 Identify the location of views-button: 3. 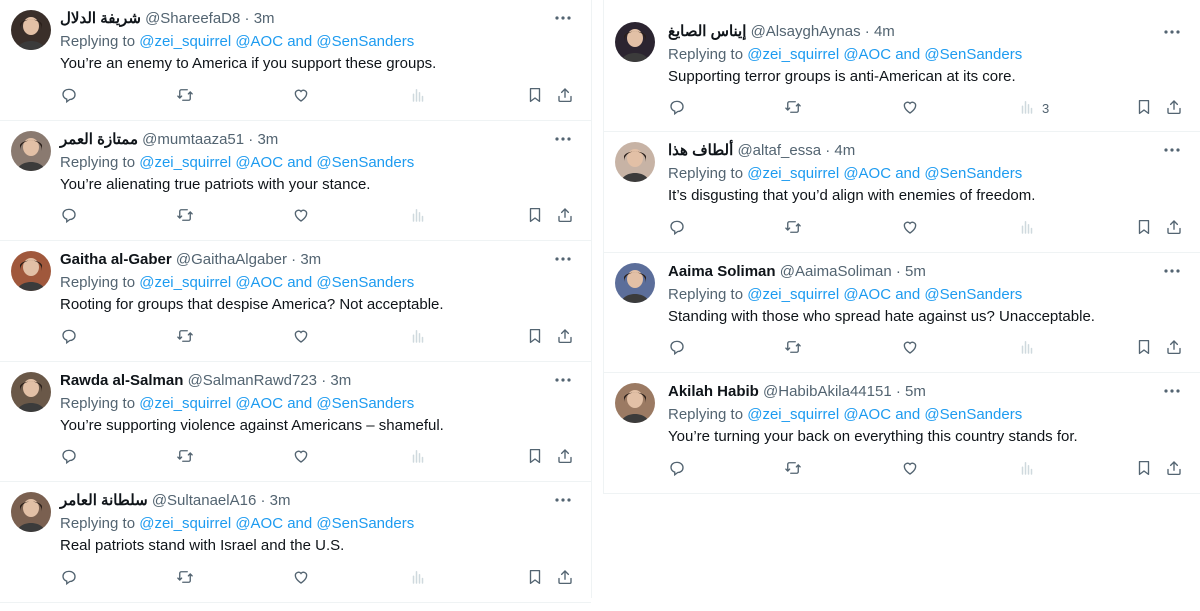
(1033, 108).